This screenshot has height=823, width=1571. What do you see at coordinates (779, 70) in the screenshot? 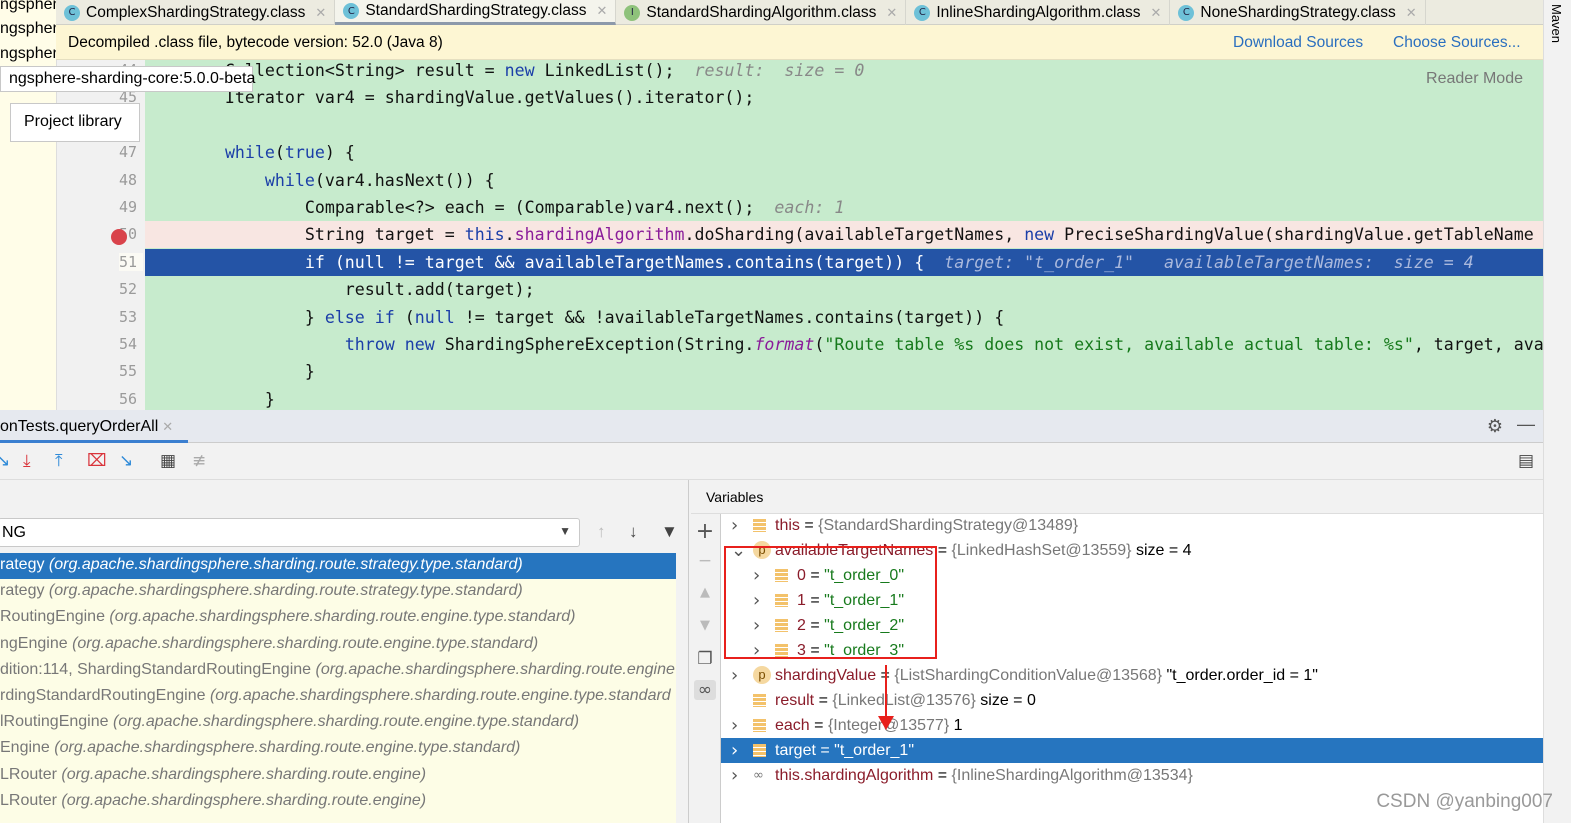
I see `code-token: result: size = 0` at bounding box center [779, 70].